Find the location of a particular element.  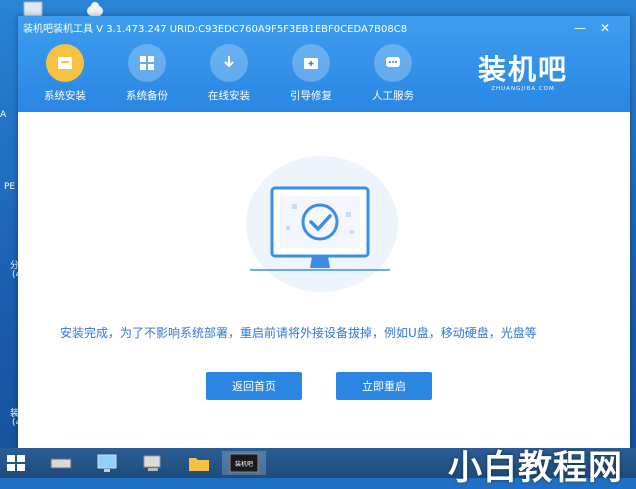

online-install-icon is located at coordinates (229, 63).